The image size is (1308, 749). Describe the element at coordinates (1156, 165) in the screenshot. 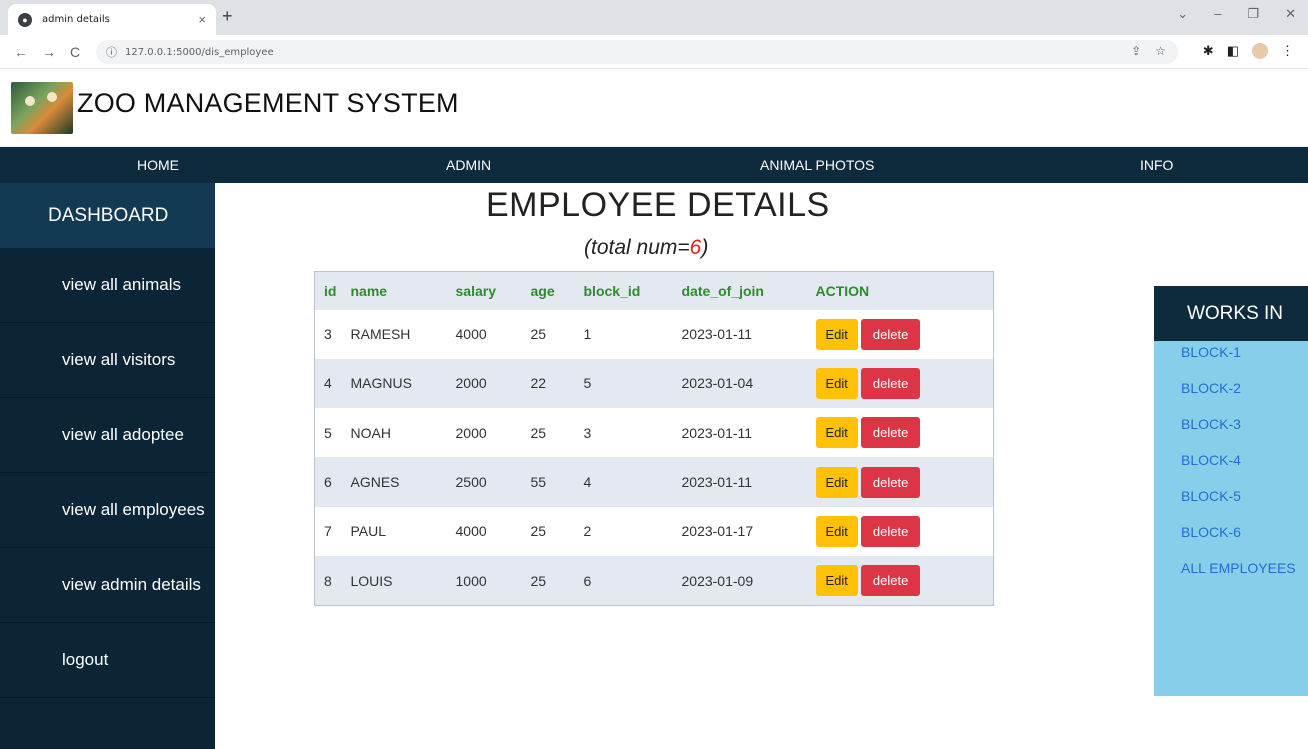

I see `nav-info: INFO` at that location.